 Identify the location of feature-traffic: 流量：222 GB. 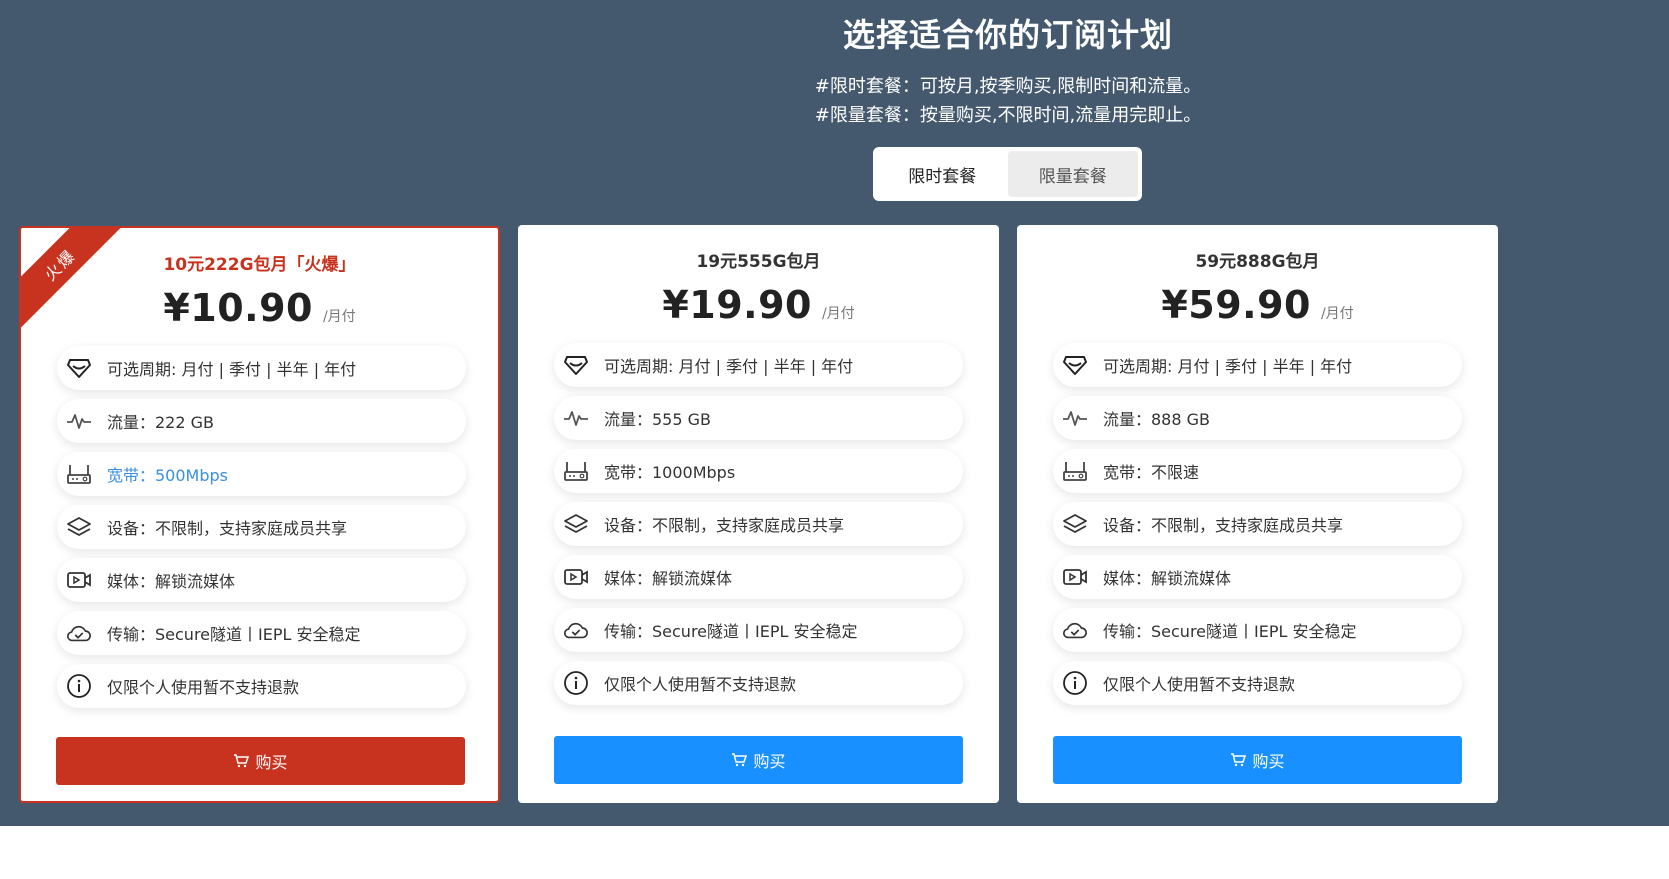
(261, 421).